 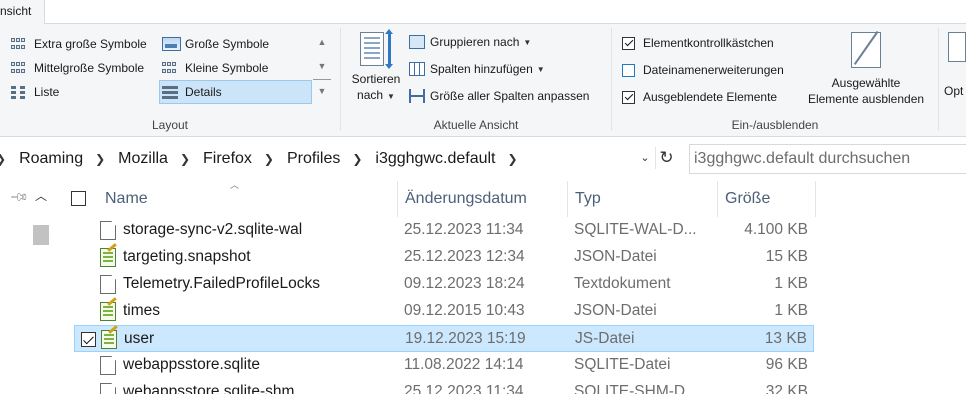 I want to click on layout-item-label: Extra große Symbole, so click(x=90, y=44).